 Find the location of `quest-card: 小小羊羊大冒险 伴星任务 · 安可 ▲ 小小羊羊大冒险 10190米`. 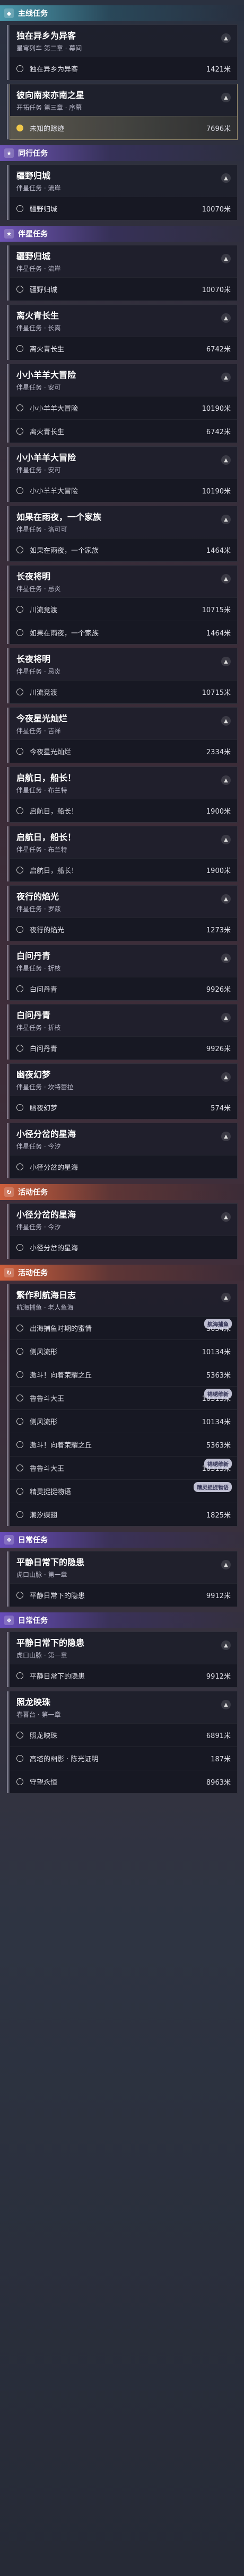

quest-card: 小小羊羊大冒险 伴星任务 · 安可 ▲ 小小羊羊大冒险 10190米 is located at coordinates (123, 474).